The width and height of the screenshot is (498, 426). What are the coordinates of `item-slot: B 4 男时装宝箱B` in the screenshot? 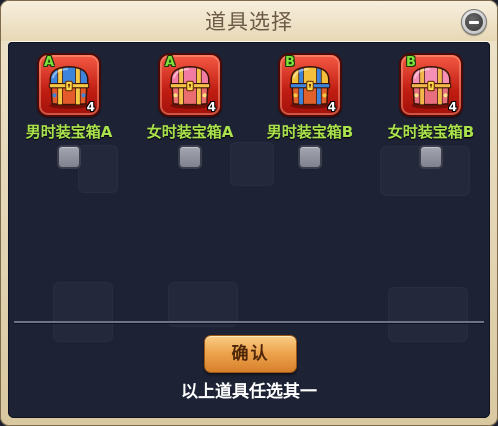 It's located at (310, 113).